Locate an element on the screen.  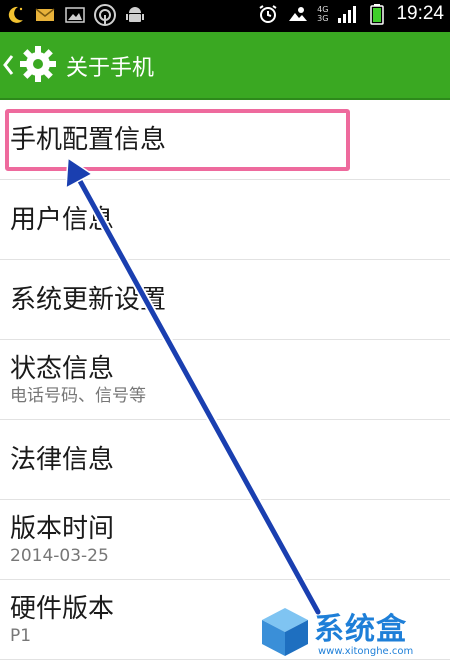
watermark-url: www.xitonghe.com is located at coordinates (366, 651).